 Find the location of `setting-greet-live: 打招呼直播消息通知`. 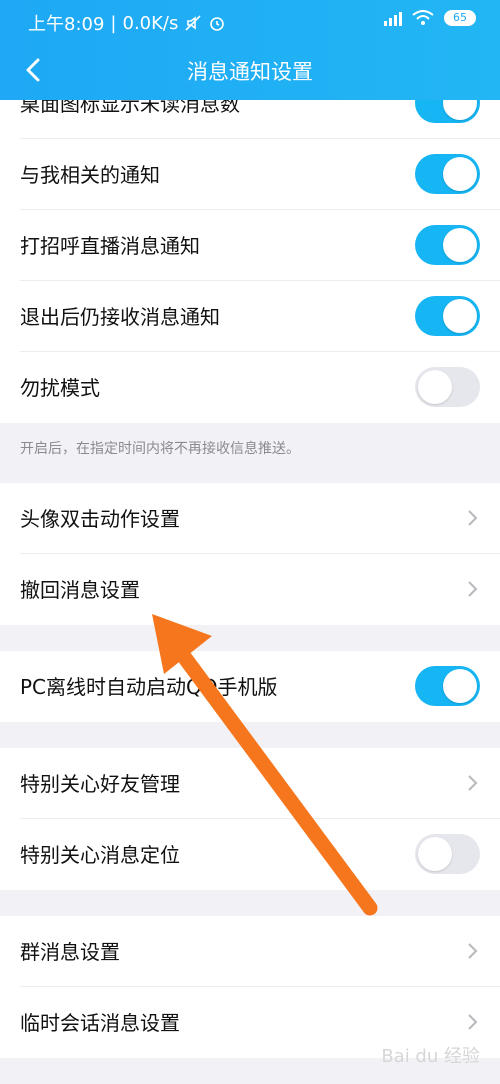

setting-greet-live: 打招呼直播消息通知 is located at coordinates (250, 245).